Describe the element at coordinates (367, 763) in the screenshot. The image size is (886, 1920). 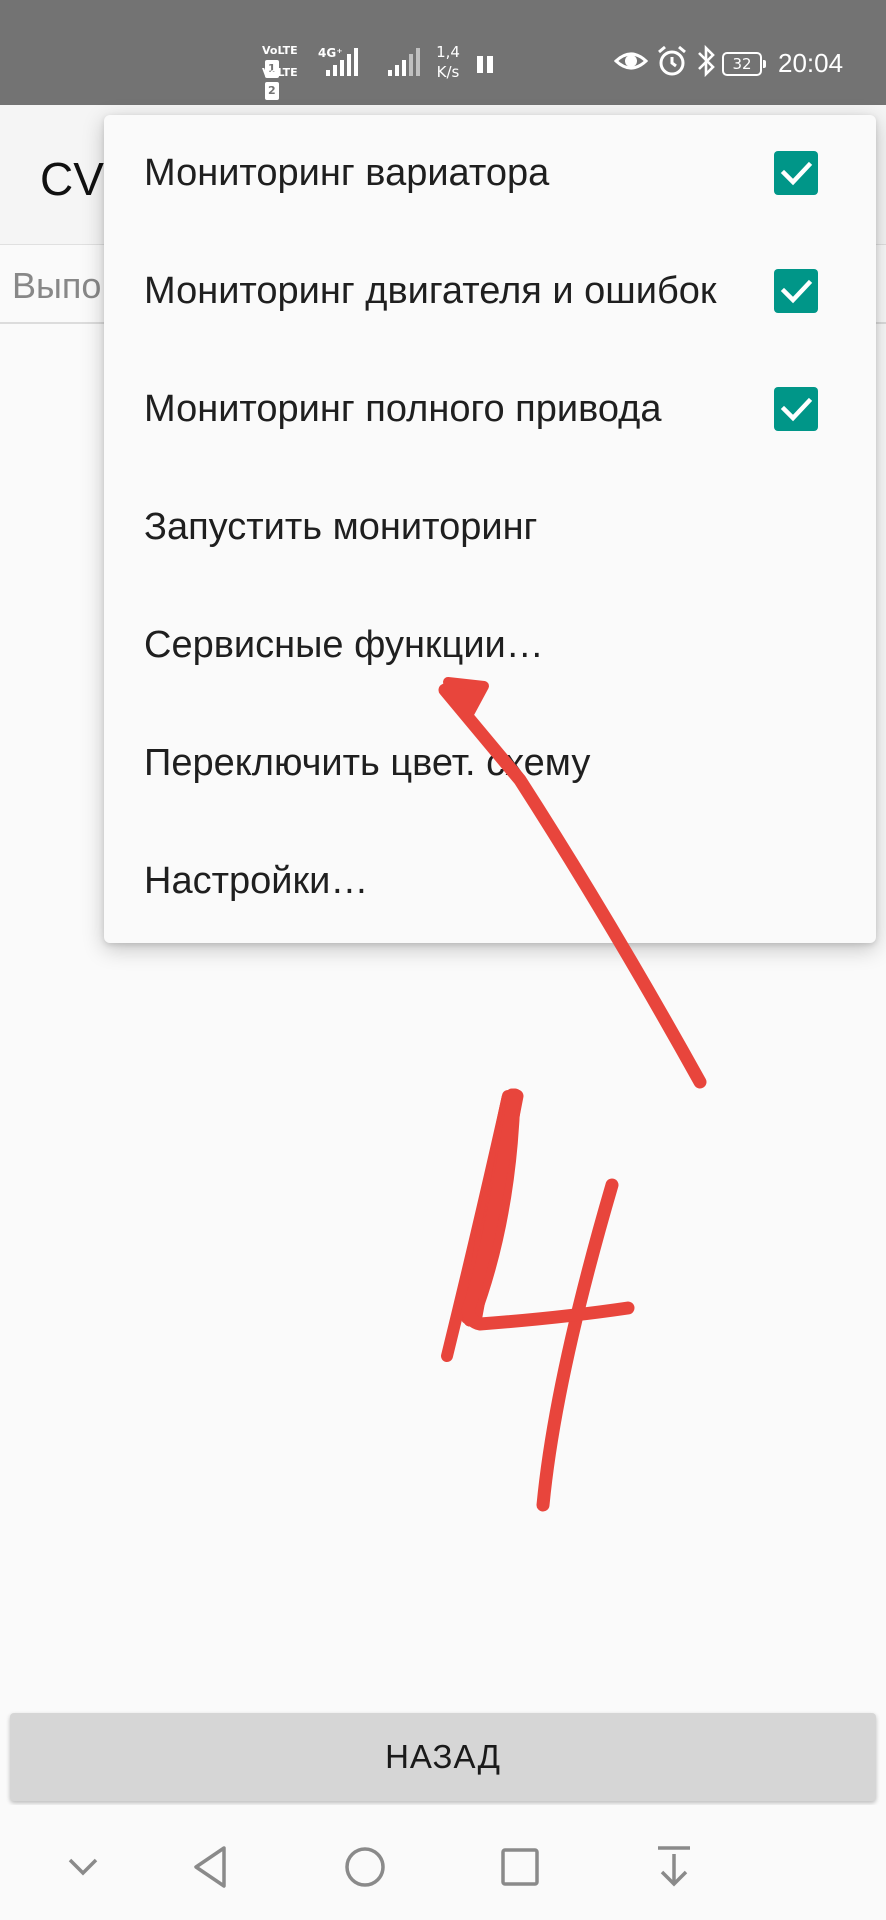
I see `menu-item-label: Переключить цвет. схему` at that location.